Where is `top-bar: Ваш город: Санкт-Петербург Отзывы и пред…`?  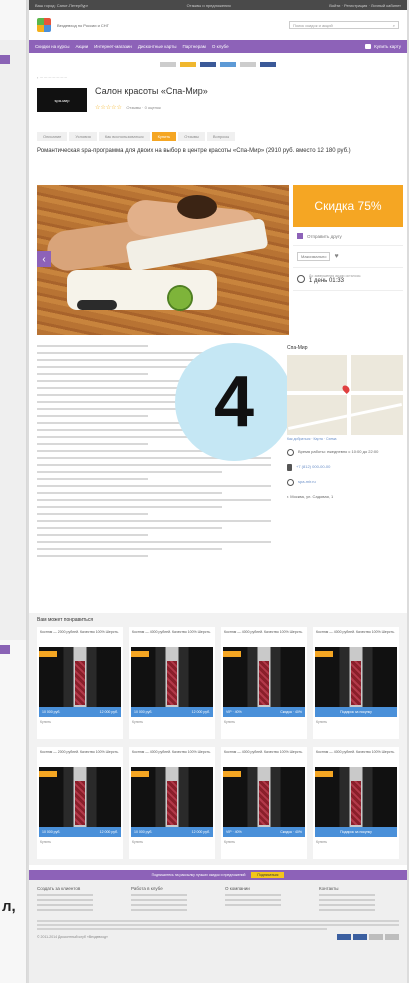
top-bar: Ваш город: Санкт-Петербург Отзывы и пред… is located at coordinates (218, 5).